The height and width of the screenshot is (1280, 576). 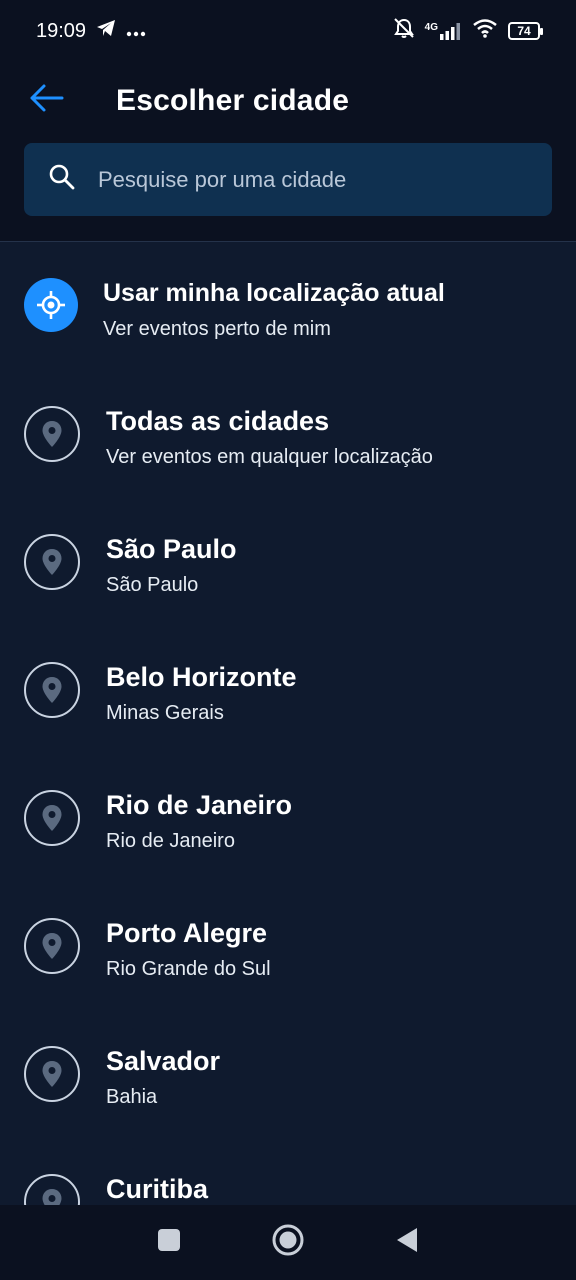 I want to click on city-name: São Paulo, so click(x=171, y=549).